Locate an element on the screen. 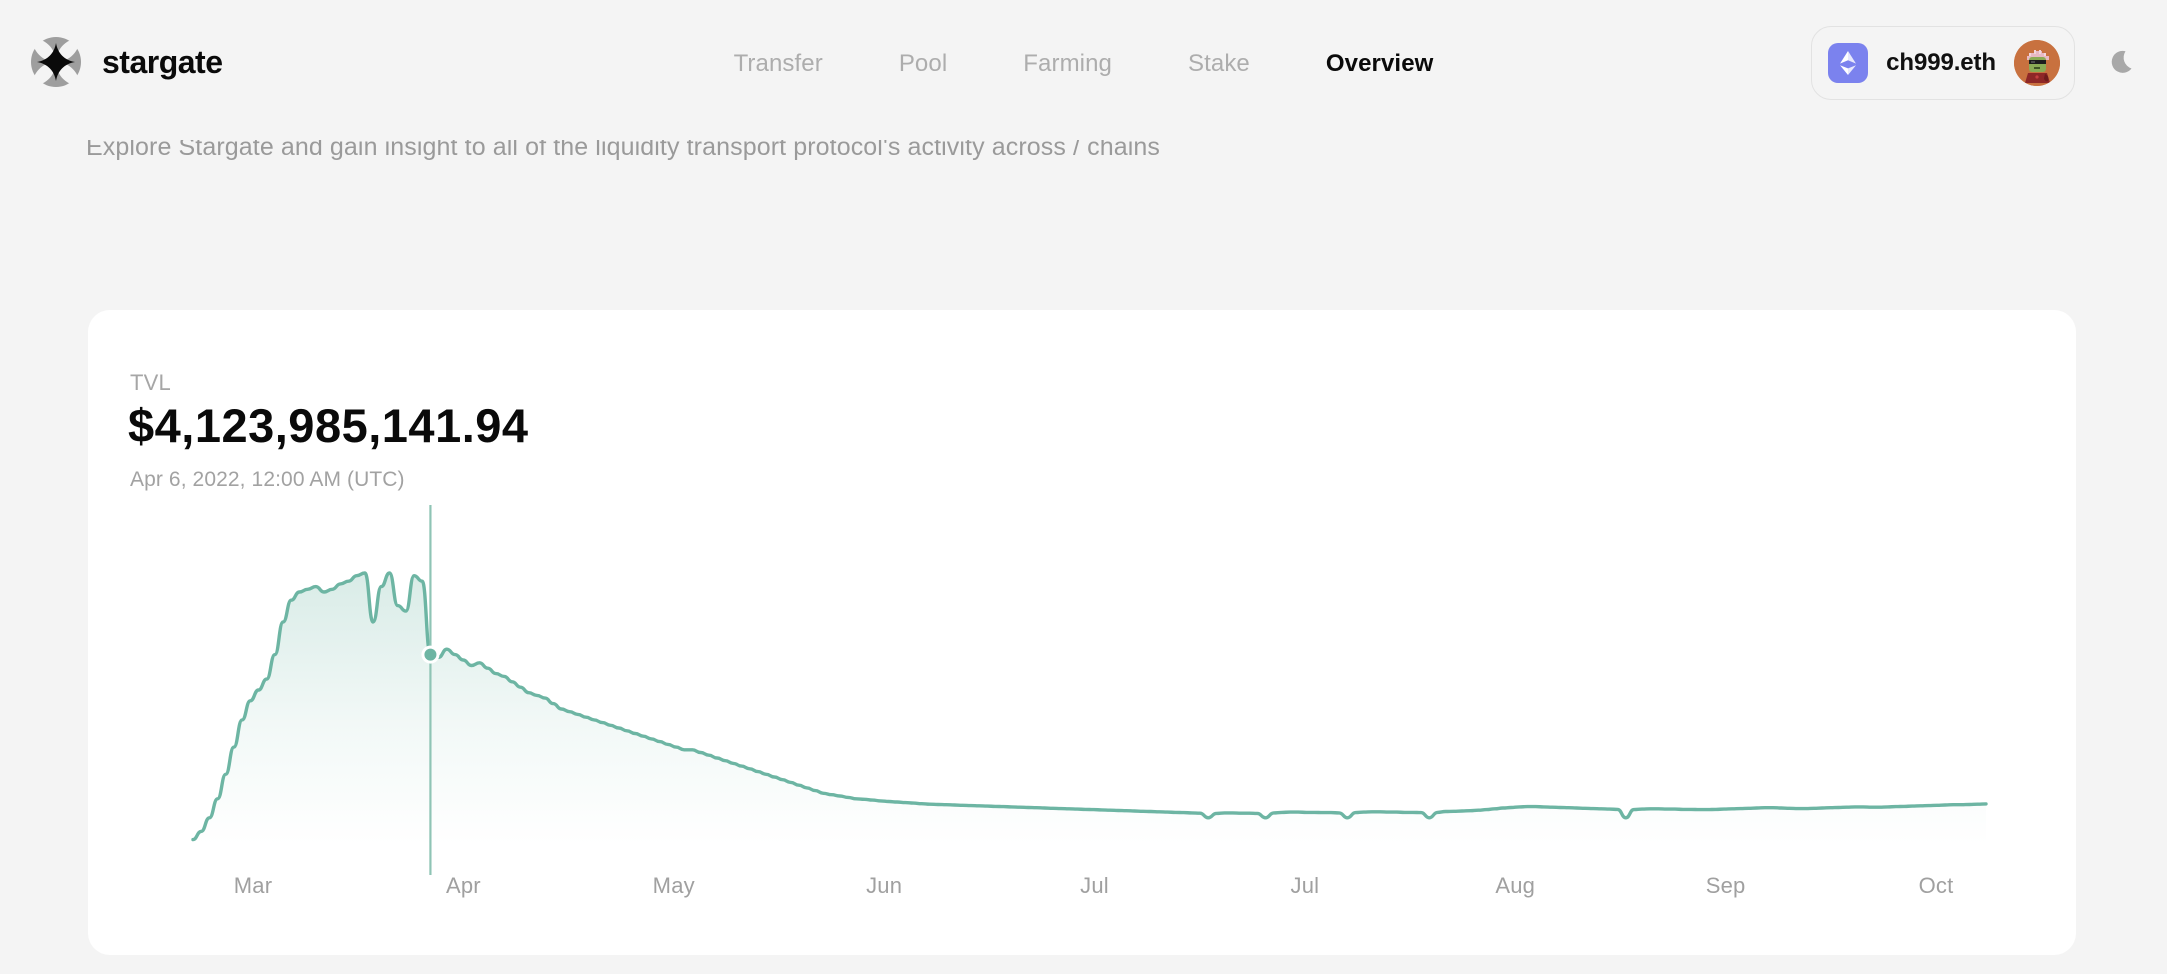  tvl-value: $4,123,985,141.94 is located at coordinates (328, 425).